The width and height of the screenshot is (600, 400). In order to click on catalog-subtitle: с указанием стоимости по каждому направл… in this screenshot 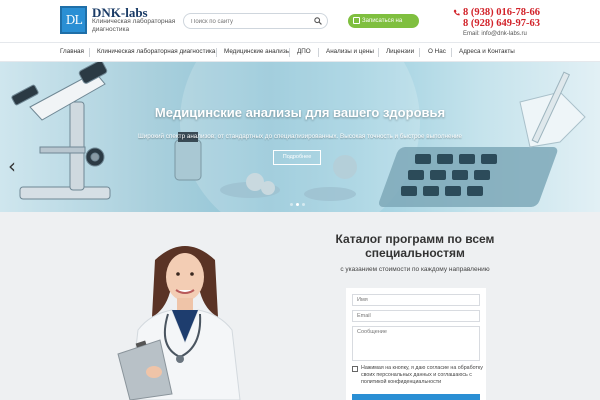, I will do `click(415, 269)`.